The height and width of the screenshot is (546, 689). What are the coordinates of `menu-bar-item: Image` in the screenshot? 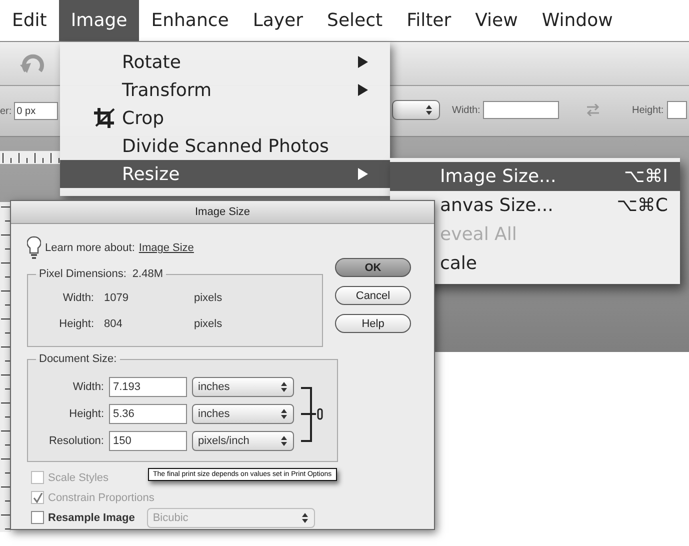 It's located at (99, 20).